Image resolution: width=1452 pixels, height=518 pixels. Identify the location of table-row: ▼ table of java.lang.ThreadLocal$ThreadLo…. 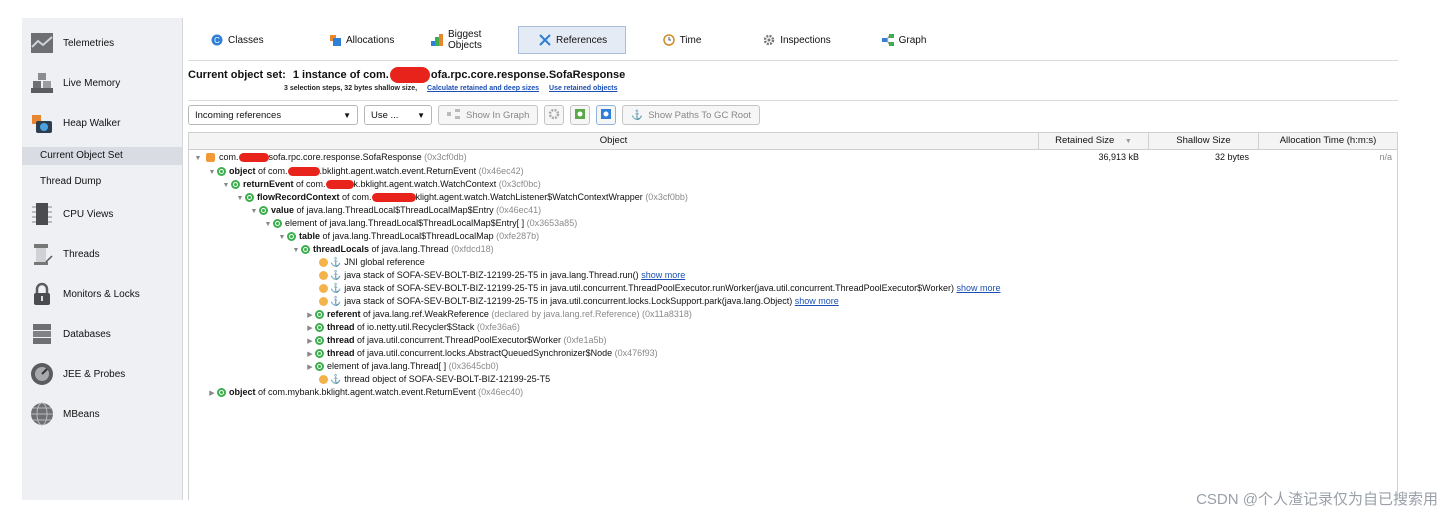
(793, 236).